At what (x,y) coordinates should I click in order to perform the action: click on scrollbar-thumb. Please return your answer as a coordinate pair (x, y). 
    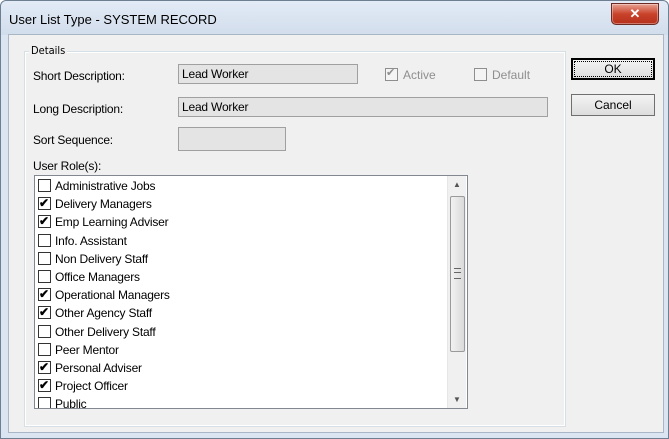
    Looking at the image, I should click on (457, 274).